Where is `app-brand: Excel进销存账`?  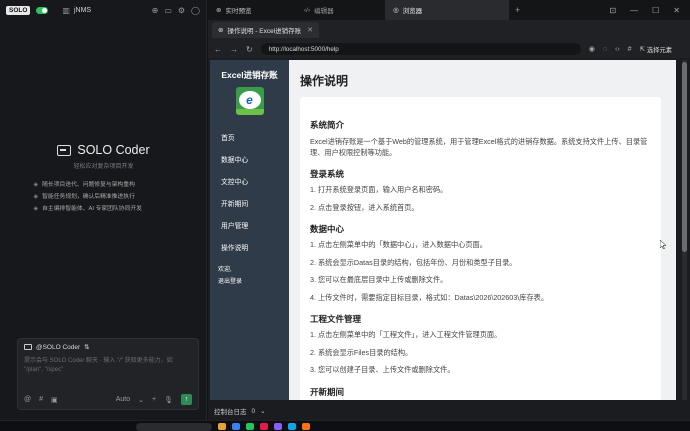
app-brand: Excel进销存账 is located at coordinates (249, 75).